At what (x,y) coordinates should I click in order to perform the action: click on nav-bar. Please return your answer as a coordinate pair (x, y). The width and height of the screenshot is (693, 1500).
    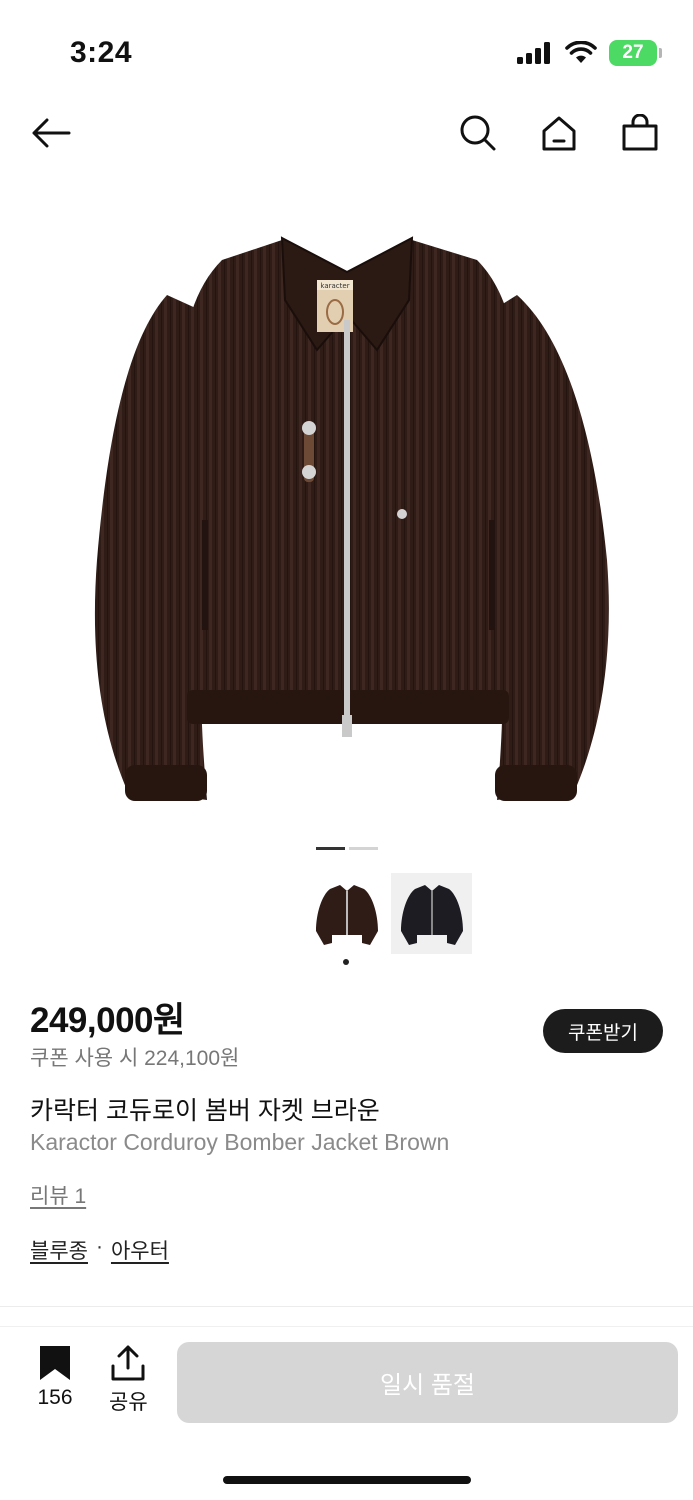
    Looking at the image, I should click on (346, 133).